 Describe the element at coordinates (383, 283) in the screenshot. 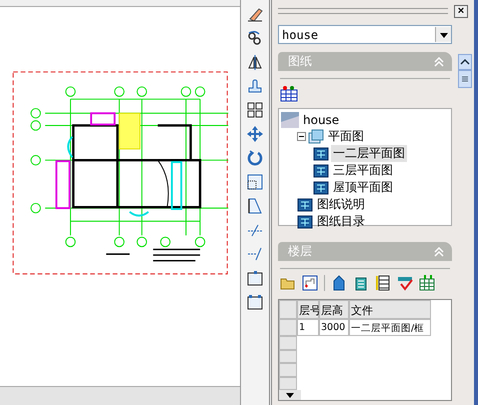

I see `stair-grid-icon` at that location.